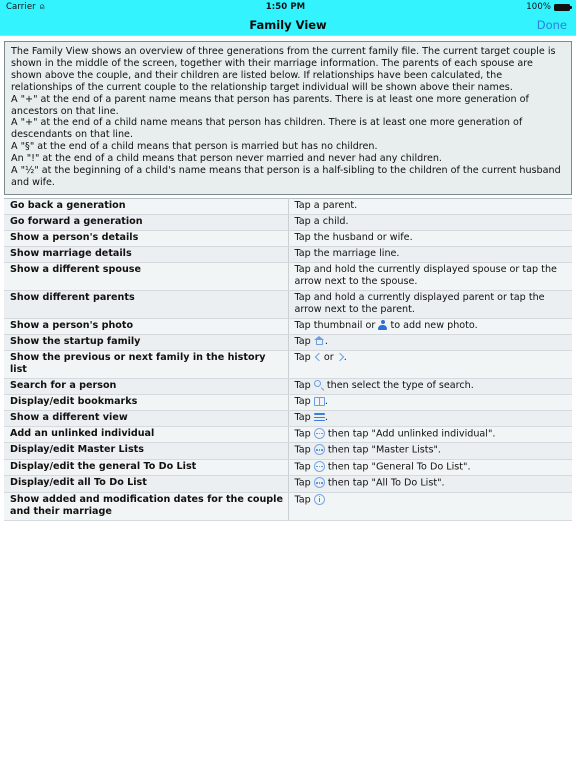 This screenshot has width=576, height=768. I want to click on shortcut-howto-cell: Tap a child., so click(430, 222).